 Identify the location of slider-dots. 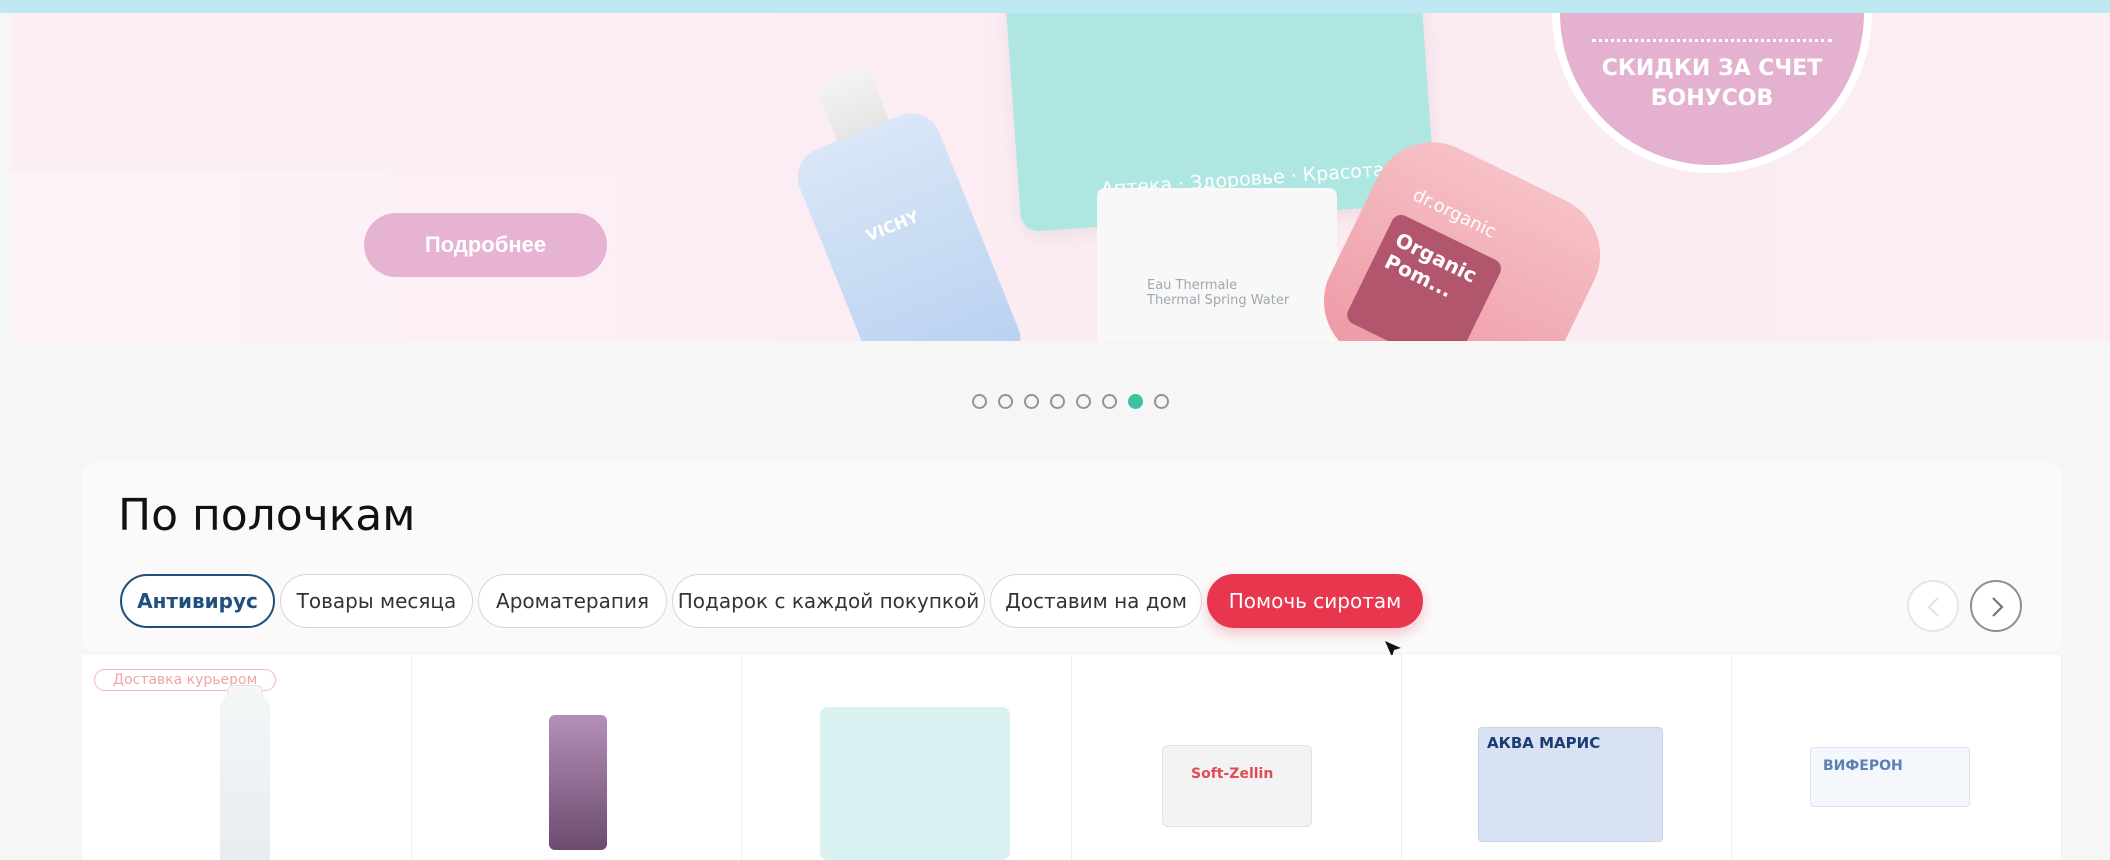
(1070, 401).